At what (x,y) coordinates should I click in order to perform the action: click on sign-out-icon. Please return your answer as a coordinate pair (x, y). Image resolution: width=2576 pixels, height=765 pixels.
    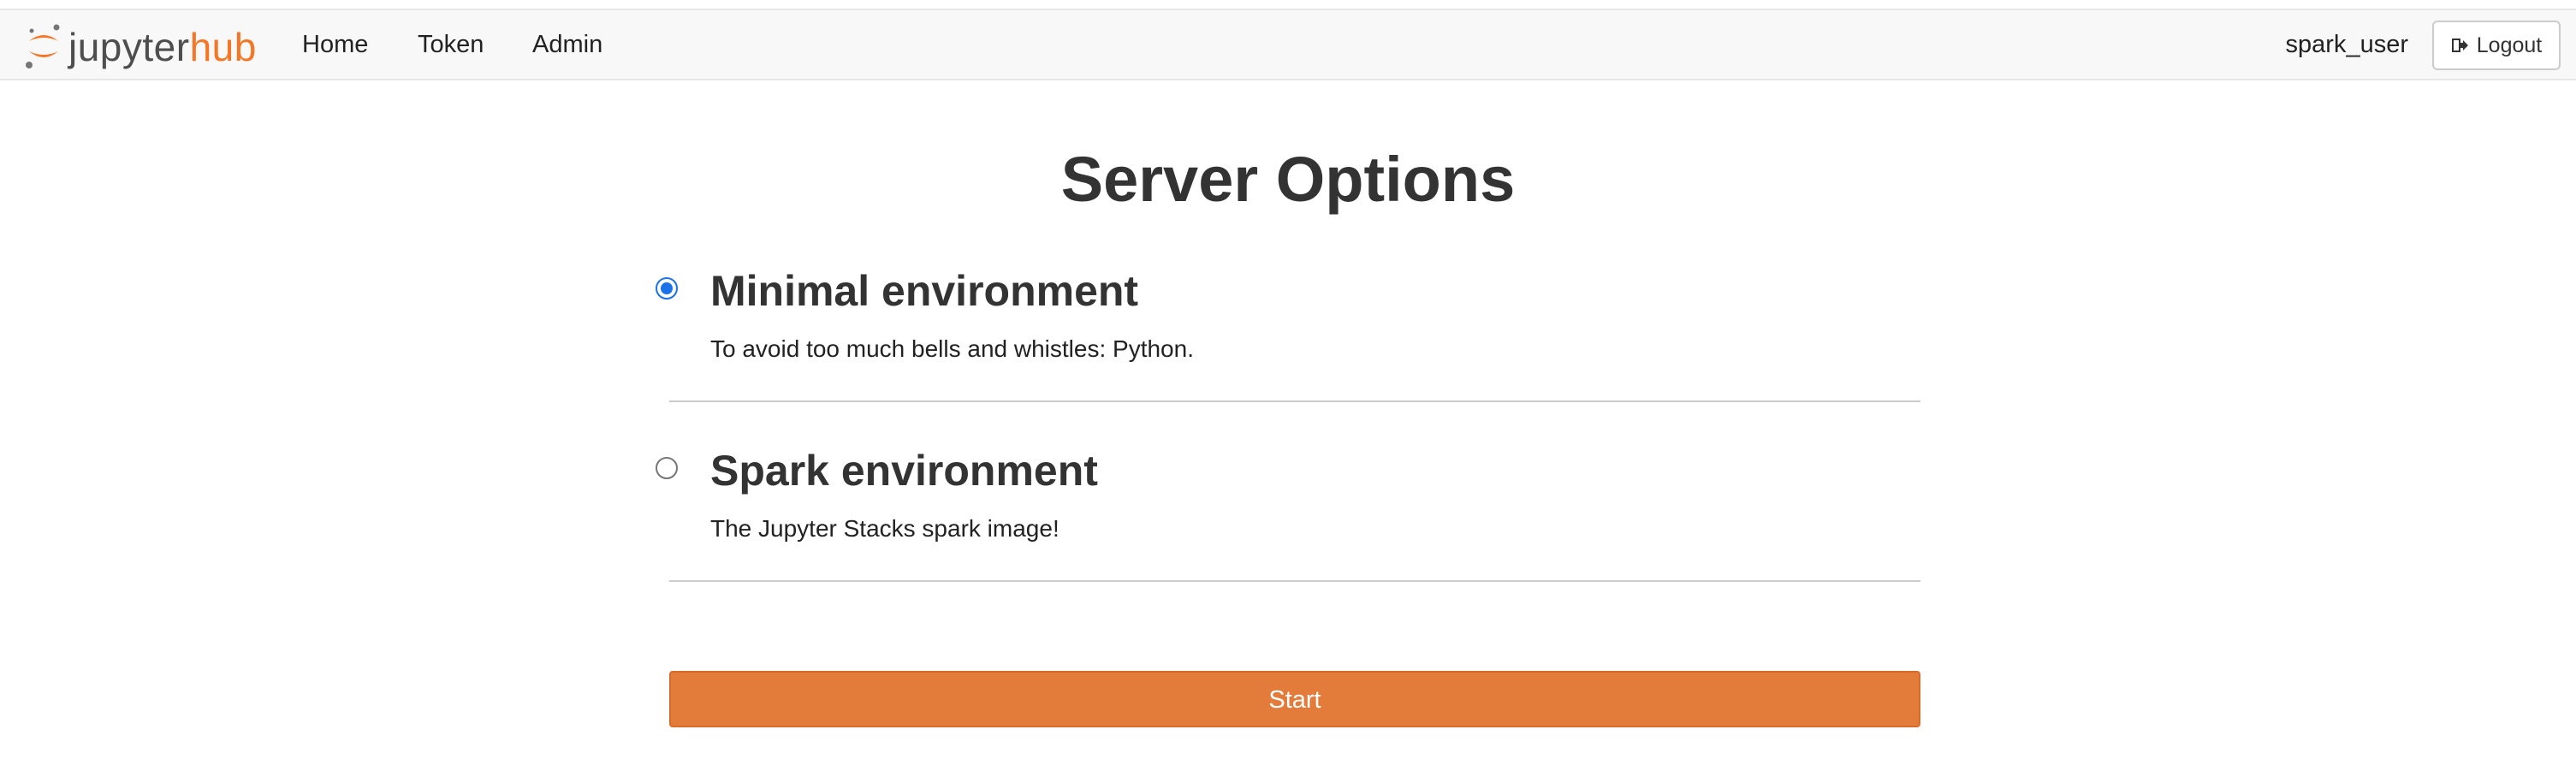
    Looking at the image, I should click on (2459, 46).